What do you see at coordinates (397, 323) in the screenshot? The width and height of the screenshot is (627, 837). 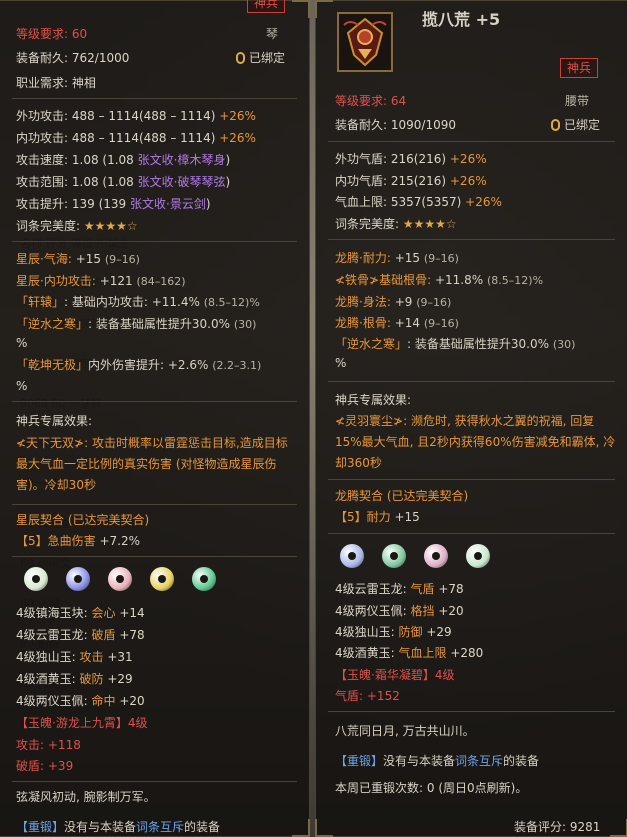 I see `affix-row: 龙腾·根骨: +14 (9–16)` at bounding box center [397, 323].